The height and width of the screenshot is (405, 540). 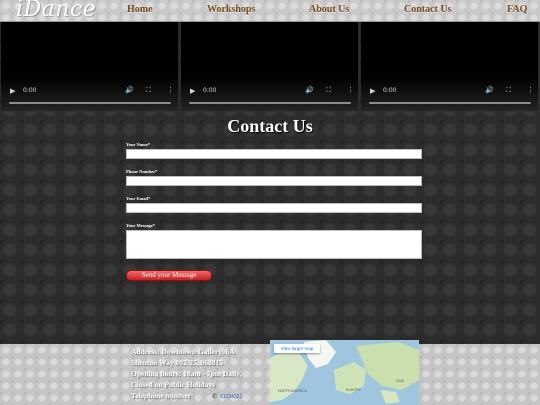 I want to click on map-label-asia: ASIA, so click(x=400, y=381).